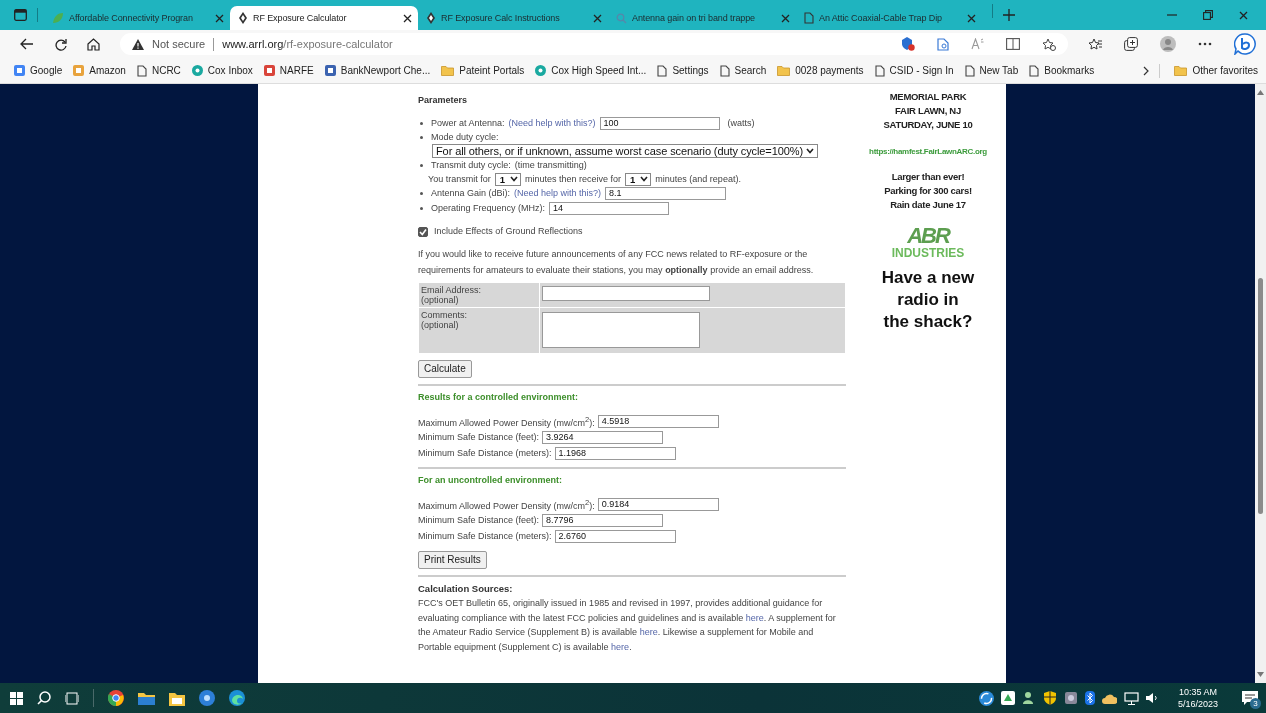 Image resolution: width=1266 pixels, height=713 pixels. Describe the element at coordinates (1089, 698) in the screenshot. I see `bluetooth-icon` at that location.